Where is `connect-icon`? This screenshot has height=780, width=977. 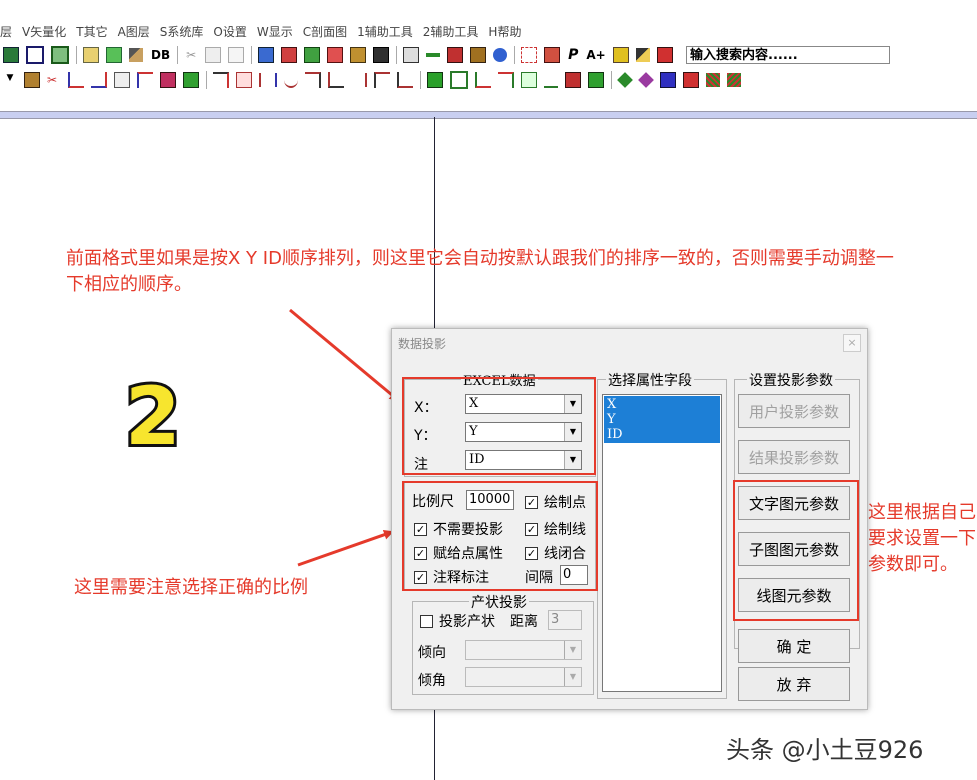 connect-icon is located at coordinates (382, 80).